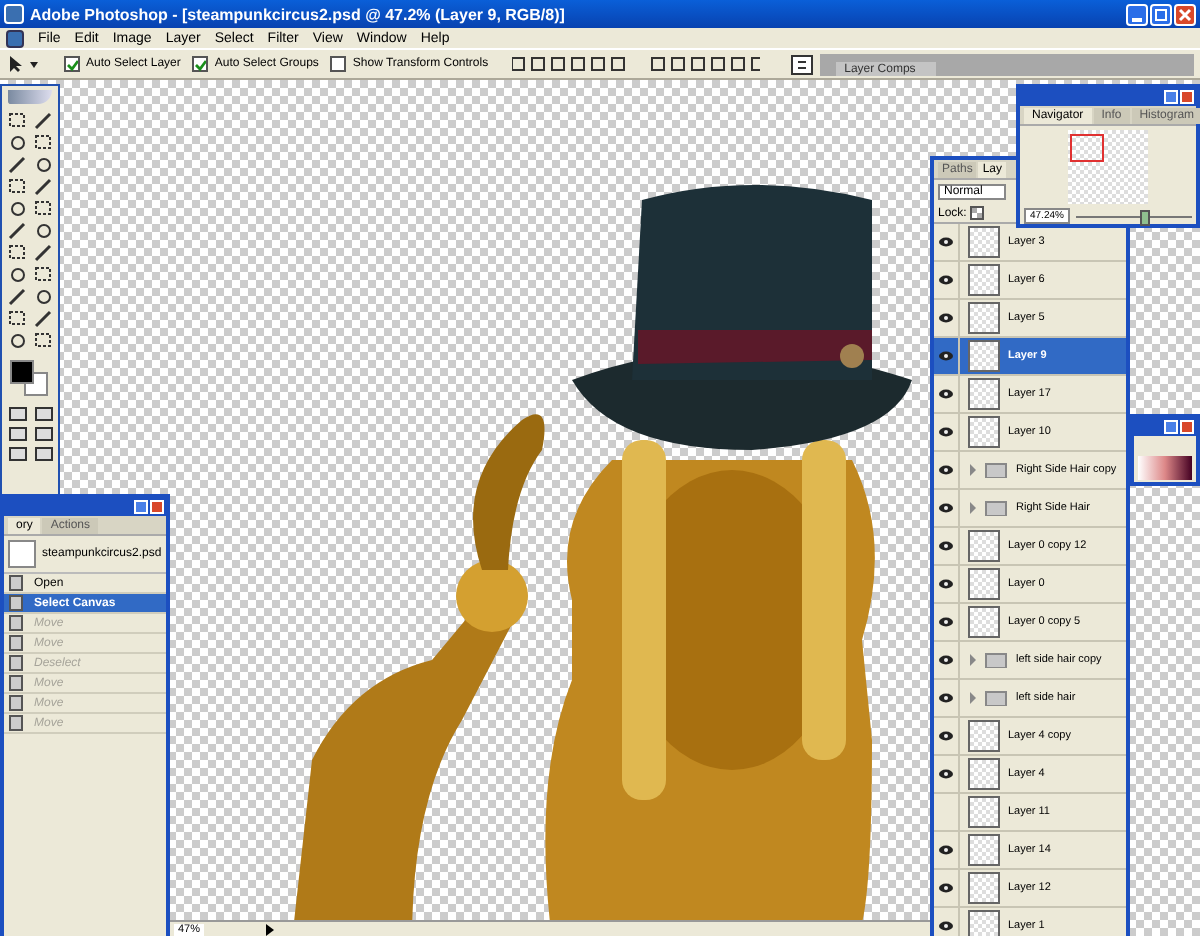  Describe the element at coordinates (1144, 217) in the screenshot. I see `zoom-slider-thumb` at that location.